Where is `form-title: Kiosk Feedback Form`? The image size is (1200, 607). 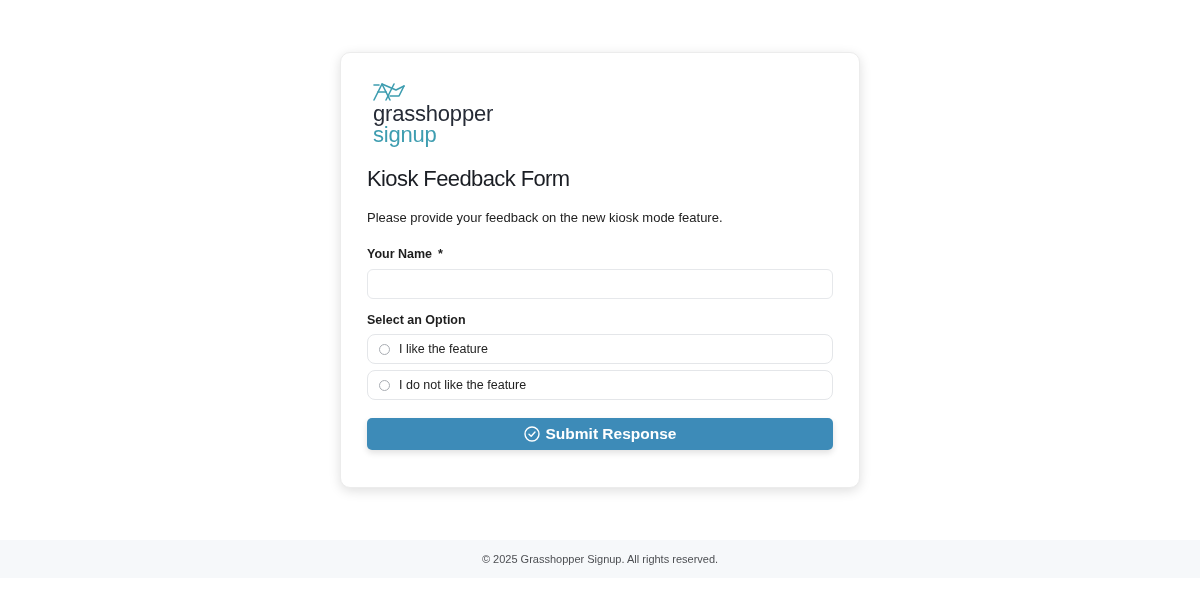
form-title: Kiosk Feedback Form is located at coordinates (469, 179).